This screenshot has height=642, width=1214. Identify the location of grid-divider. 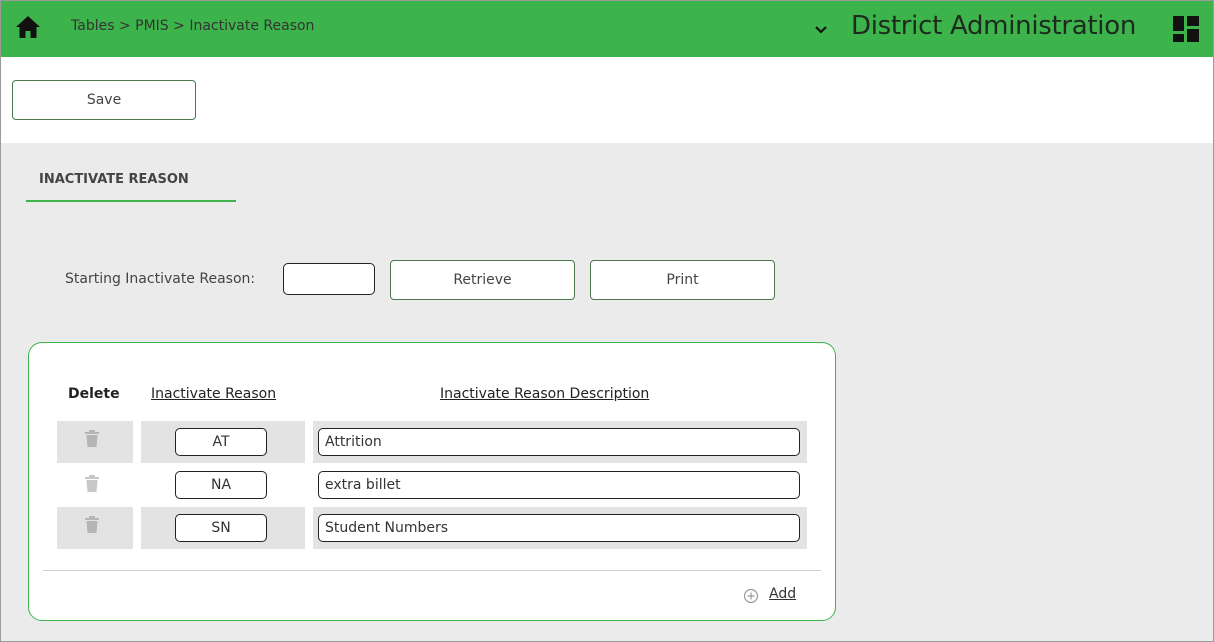
(432, 570).